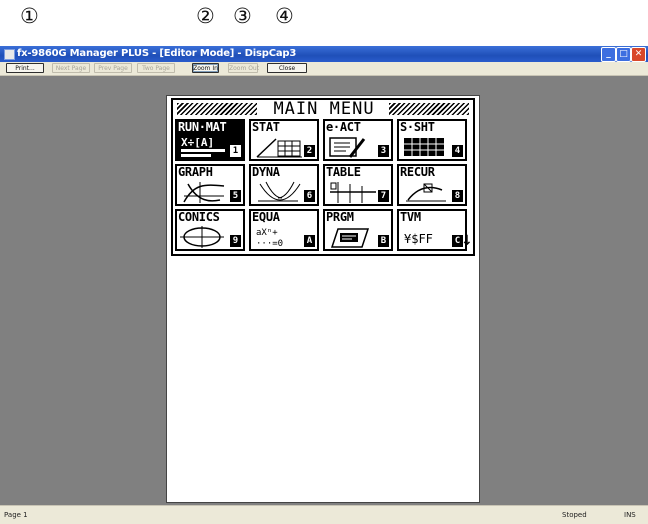 The height and width of the screenshot is (524, 648). What do you see at coordinates (9, 54) in the screenshot?
I see `app-icon` at bounding box center [9, 54].